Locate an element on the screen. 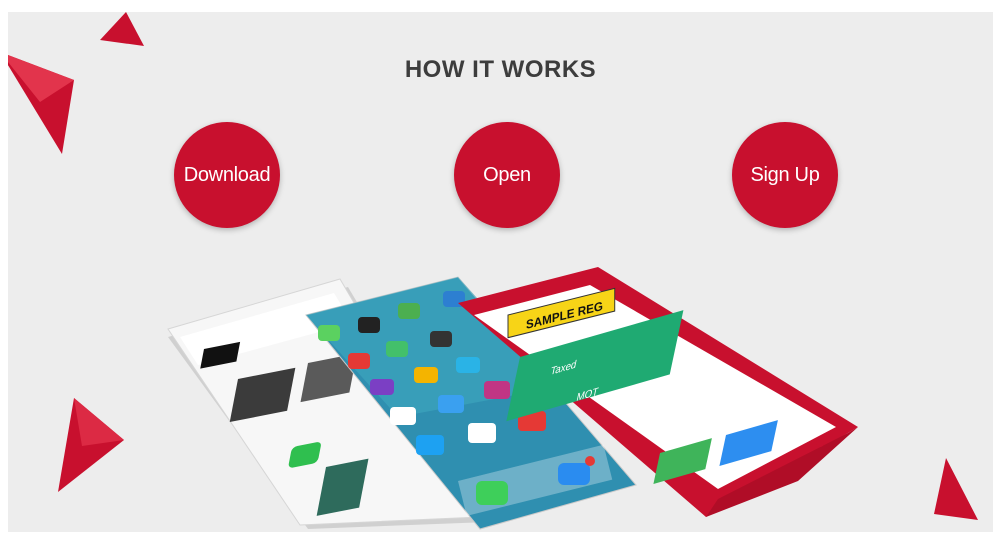 The height and width of the screenshot is (539, 995). page-title: HOW IT WORKS is located at coordinates (500, 69).